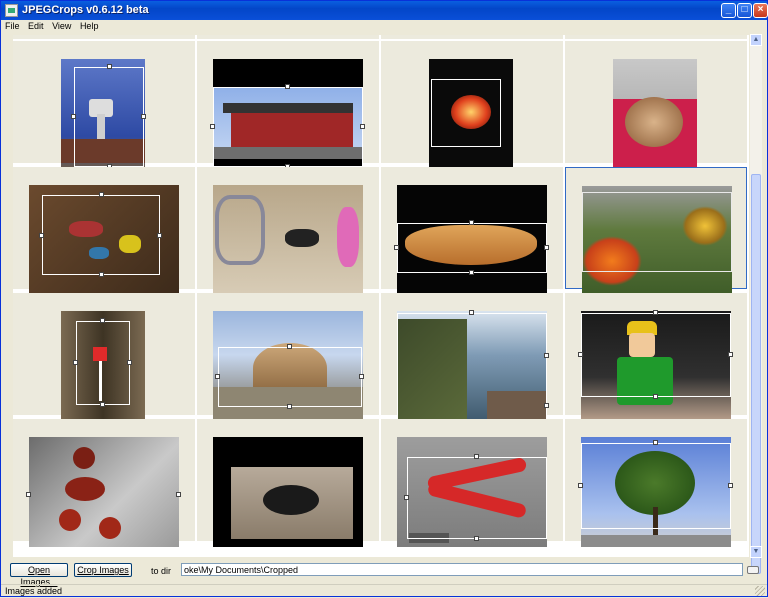 Image resolution: width=768 pixels, height=598 pixels. I want to click on menu-help: Help, so click(89, 26).